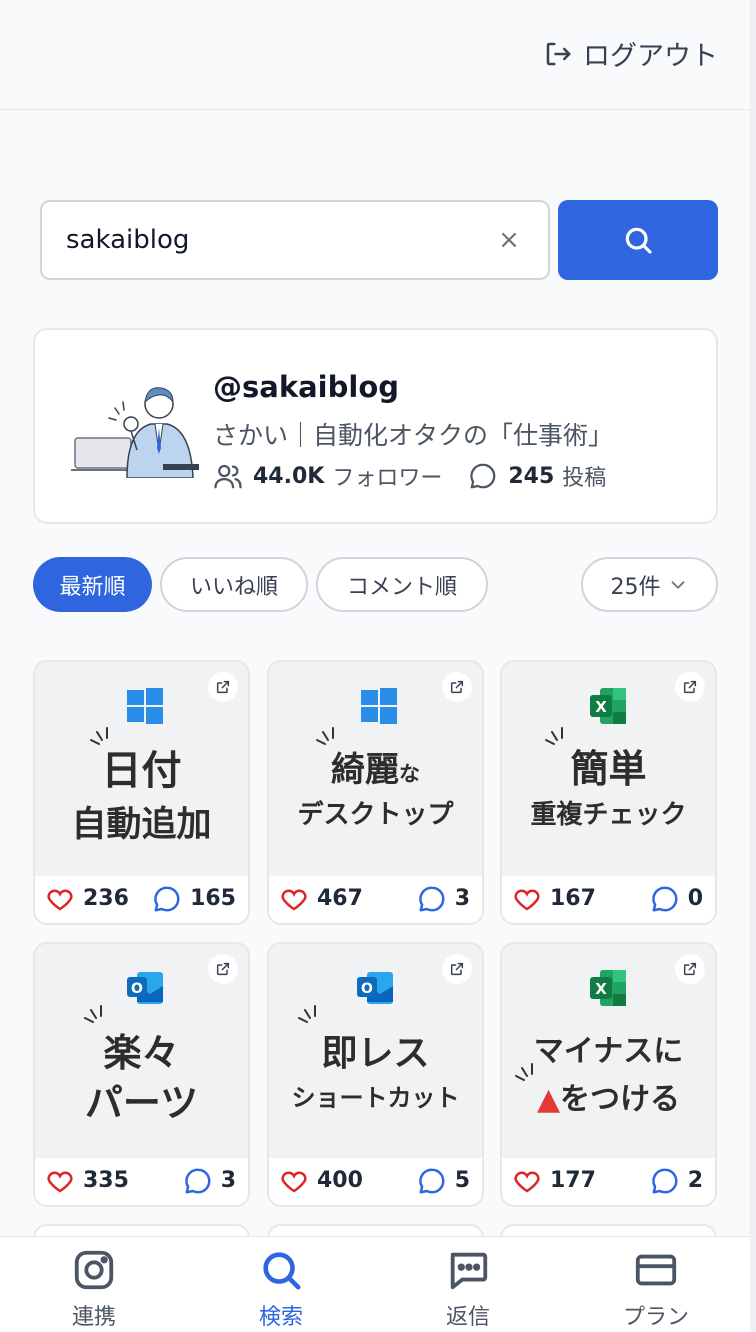  Describe the element at coordinates (531, 476) in the screenshot. I see `posts-count: 245` at that location.